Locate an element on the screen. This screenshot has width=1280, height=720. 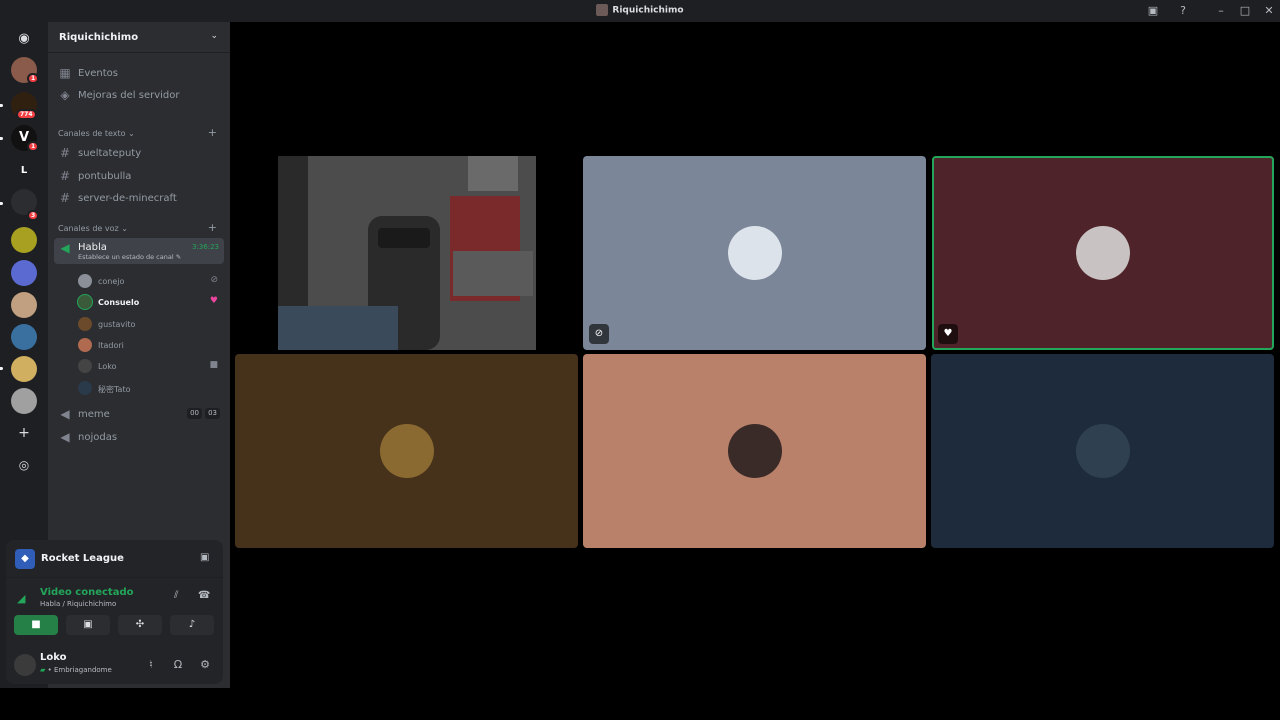
camera-icon: ■ is located at coordinates (36, 624).